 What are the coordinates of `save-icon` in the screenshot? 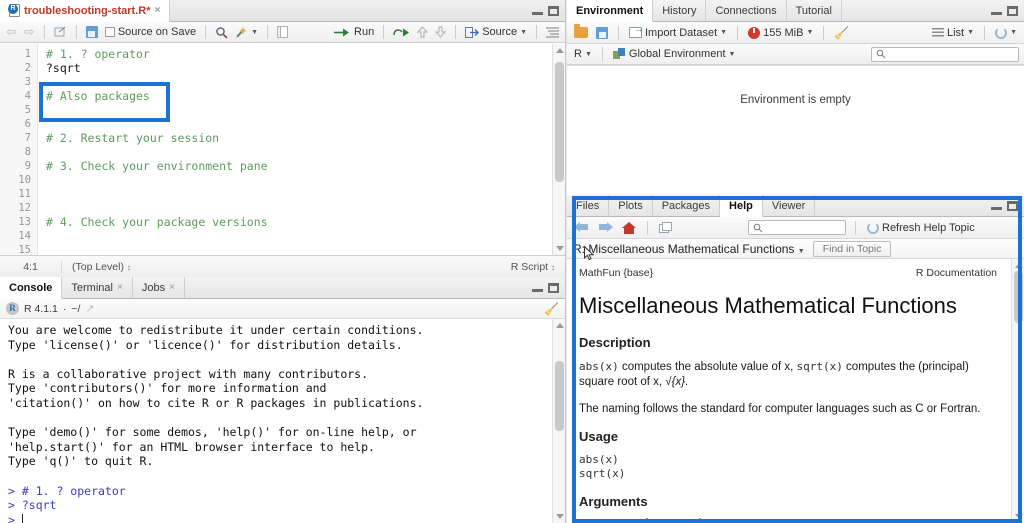 It's located at (92, 32).